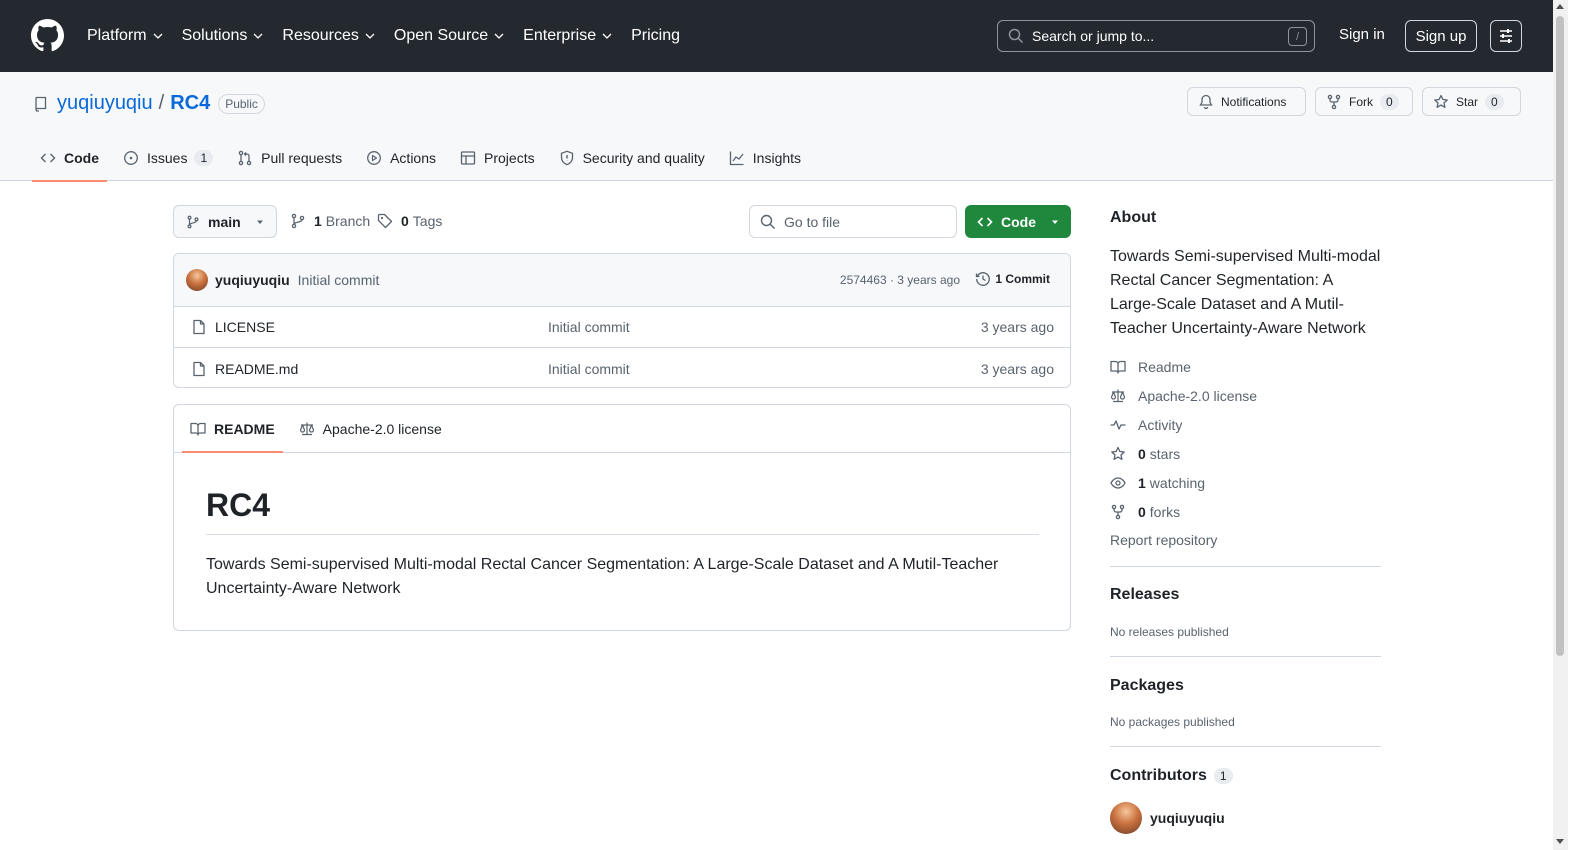 The height and width of the screenshot is (850, 1578). What do you see at coordinates (405, 221) in the screenshot?
I see `tags-count: 0` at bounding box center [405, 221].